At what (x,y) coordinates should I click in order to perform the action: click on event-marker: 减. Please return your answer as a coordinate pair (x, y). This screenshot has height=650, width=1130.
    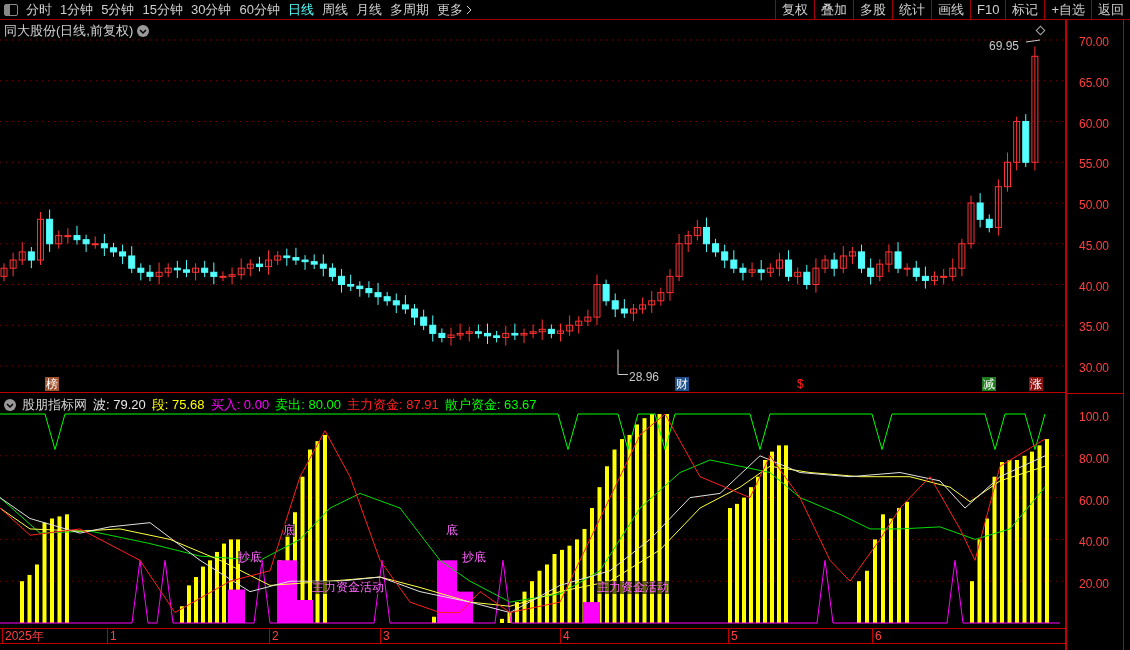
    Looking at the image, I should click on (989, 384).